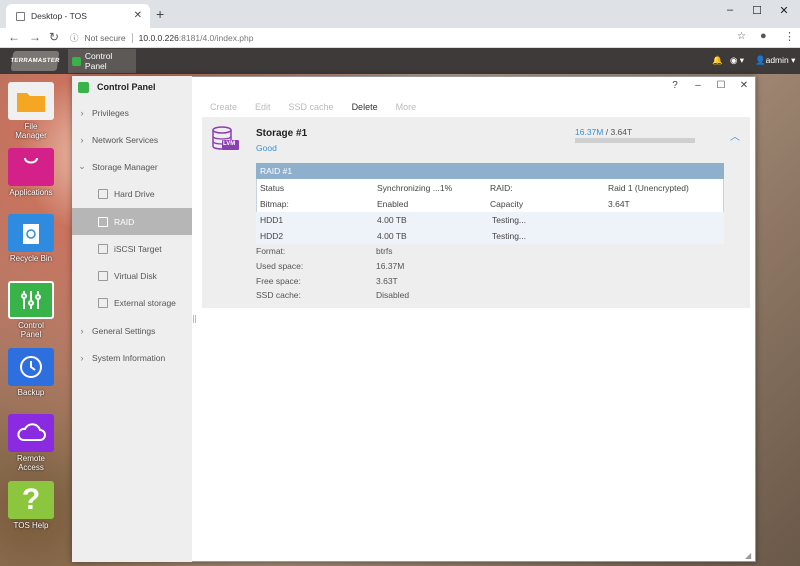 The image size is (800, 566). What do you see at coordinates (124, 330) in the screenshot?
I see `sidebar-item-label: General Settings` at bounding box center [124, 330].